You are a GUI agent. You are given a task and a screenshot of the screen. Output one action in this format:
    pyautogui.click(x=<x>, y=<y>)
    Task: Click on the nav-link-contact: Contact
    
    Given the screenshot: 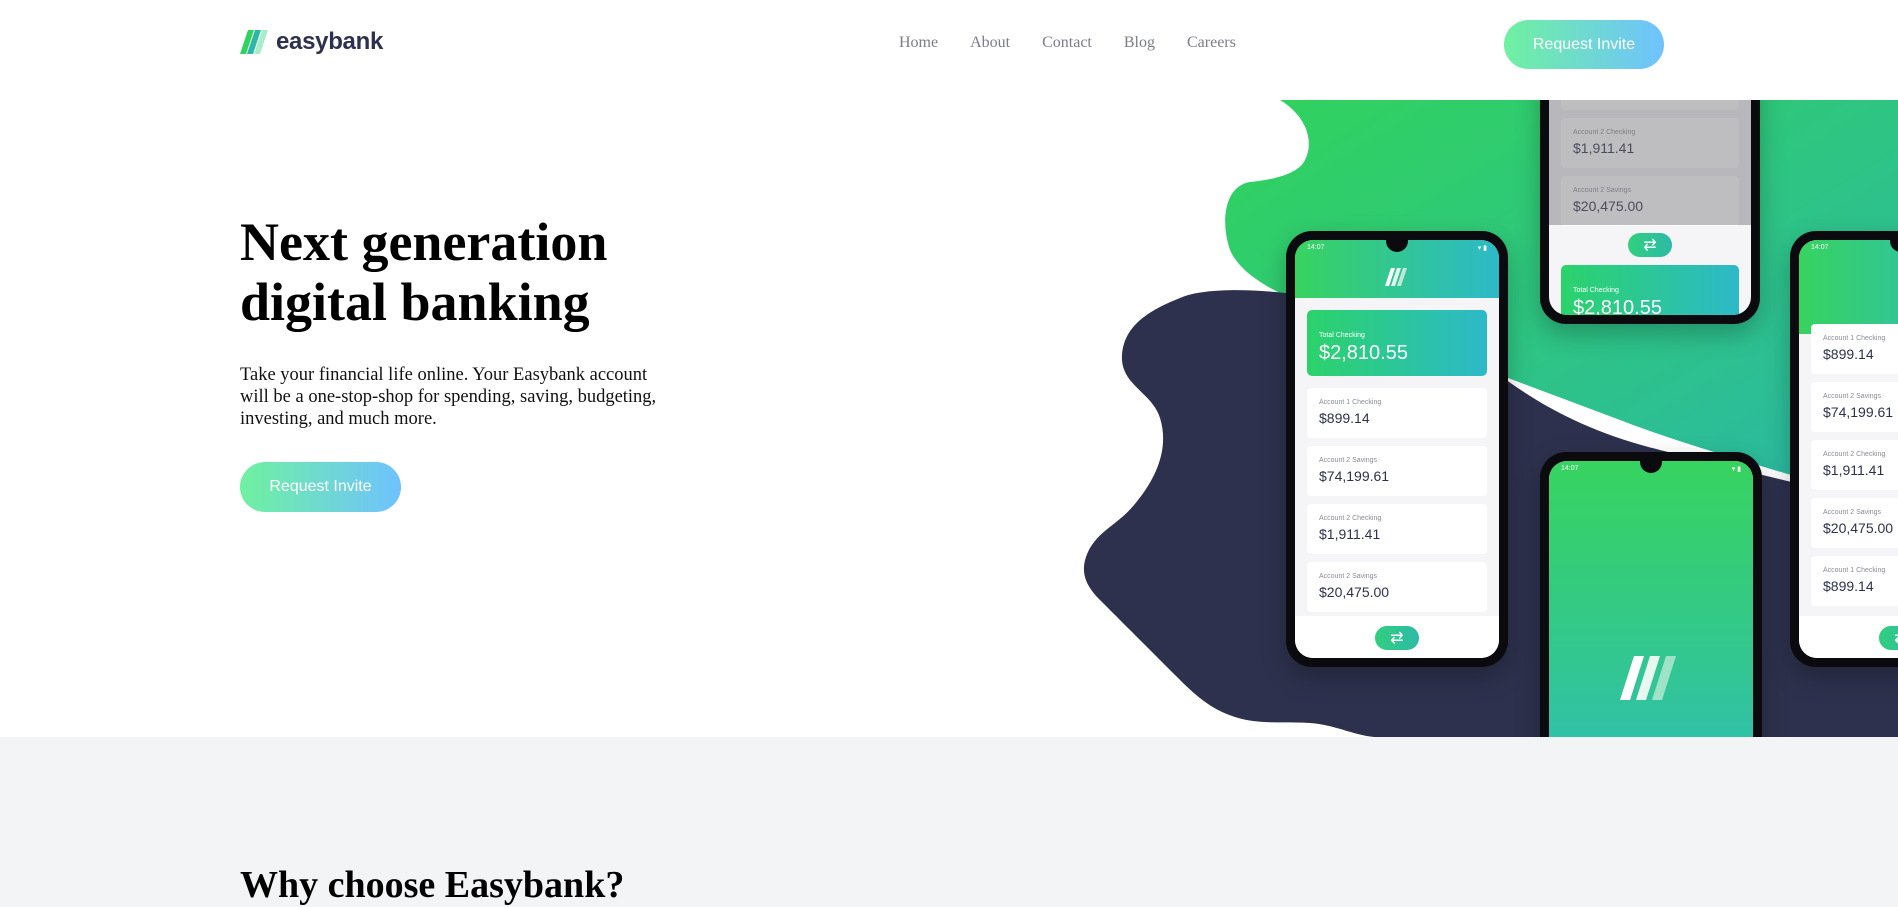 What is the action you would take?
    pyautogui.click(x=1067, y=43)
    